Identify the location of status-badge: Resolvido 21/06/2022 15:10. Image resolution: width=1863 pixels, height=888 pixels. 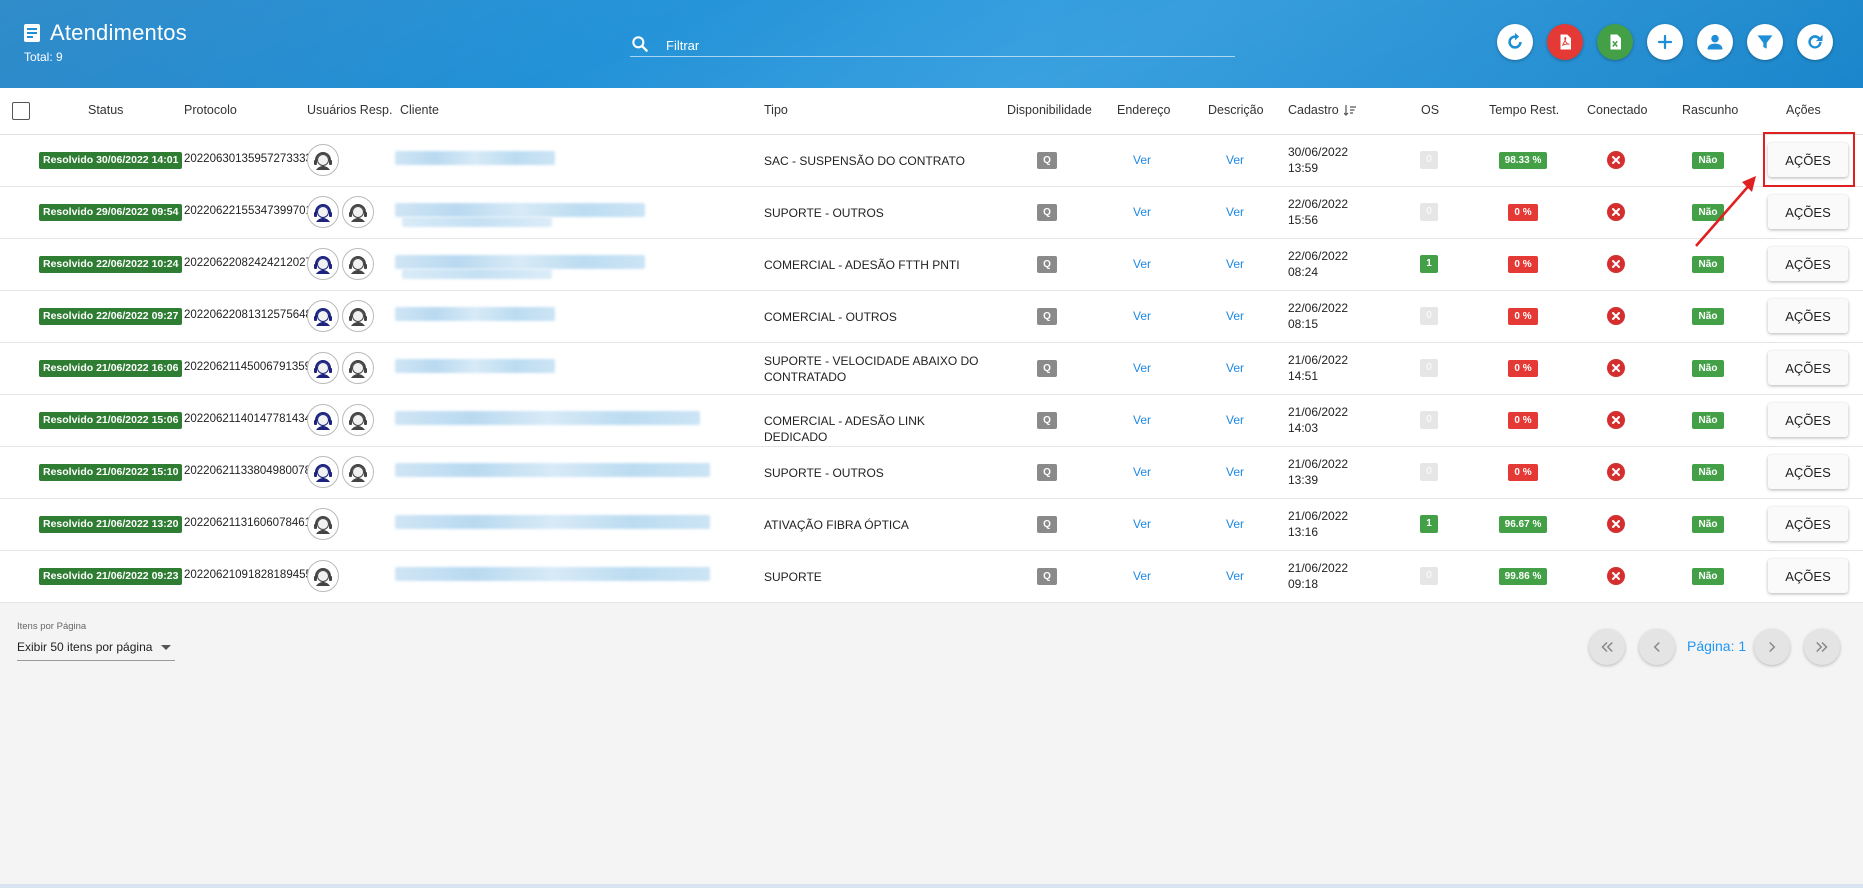
(111, 472).